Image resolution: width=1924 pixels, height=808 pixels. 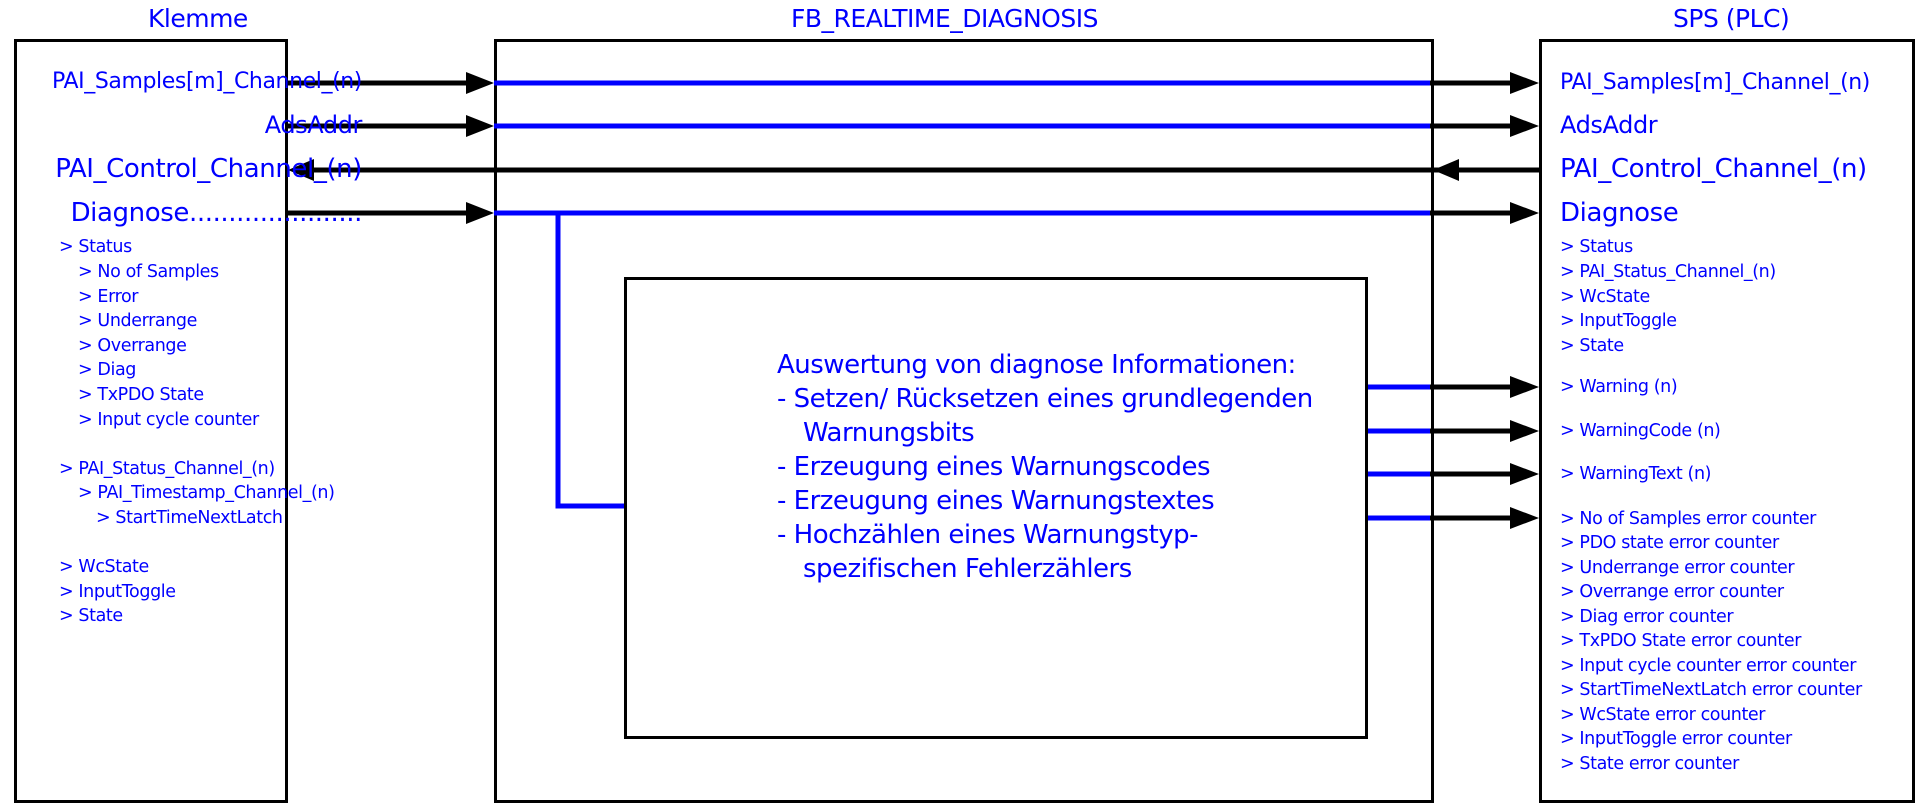 What do you see at coordinates (1649, 764) in the screenshot?
I see `sps-error-counter: > State error counter` at bounding box center [1649, 764].